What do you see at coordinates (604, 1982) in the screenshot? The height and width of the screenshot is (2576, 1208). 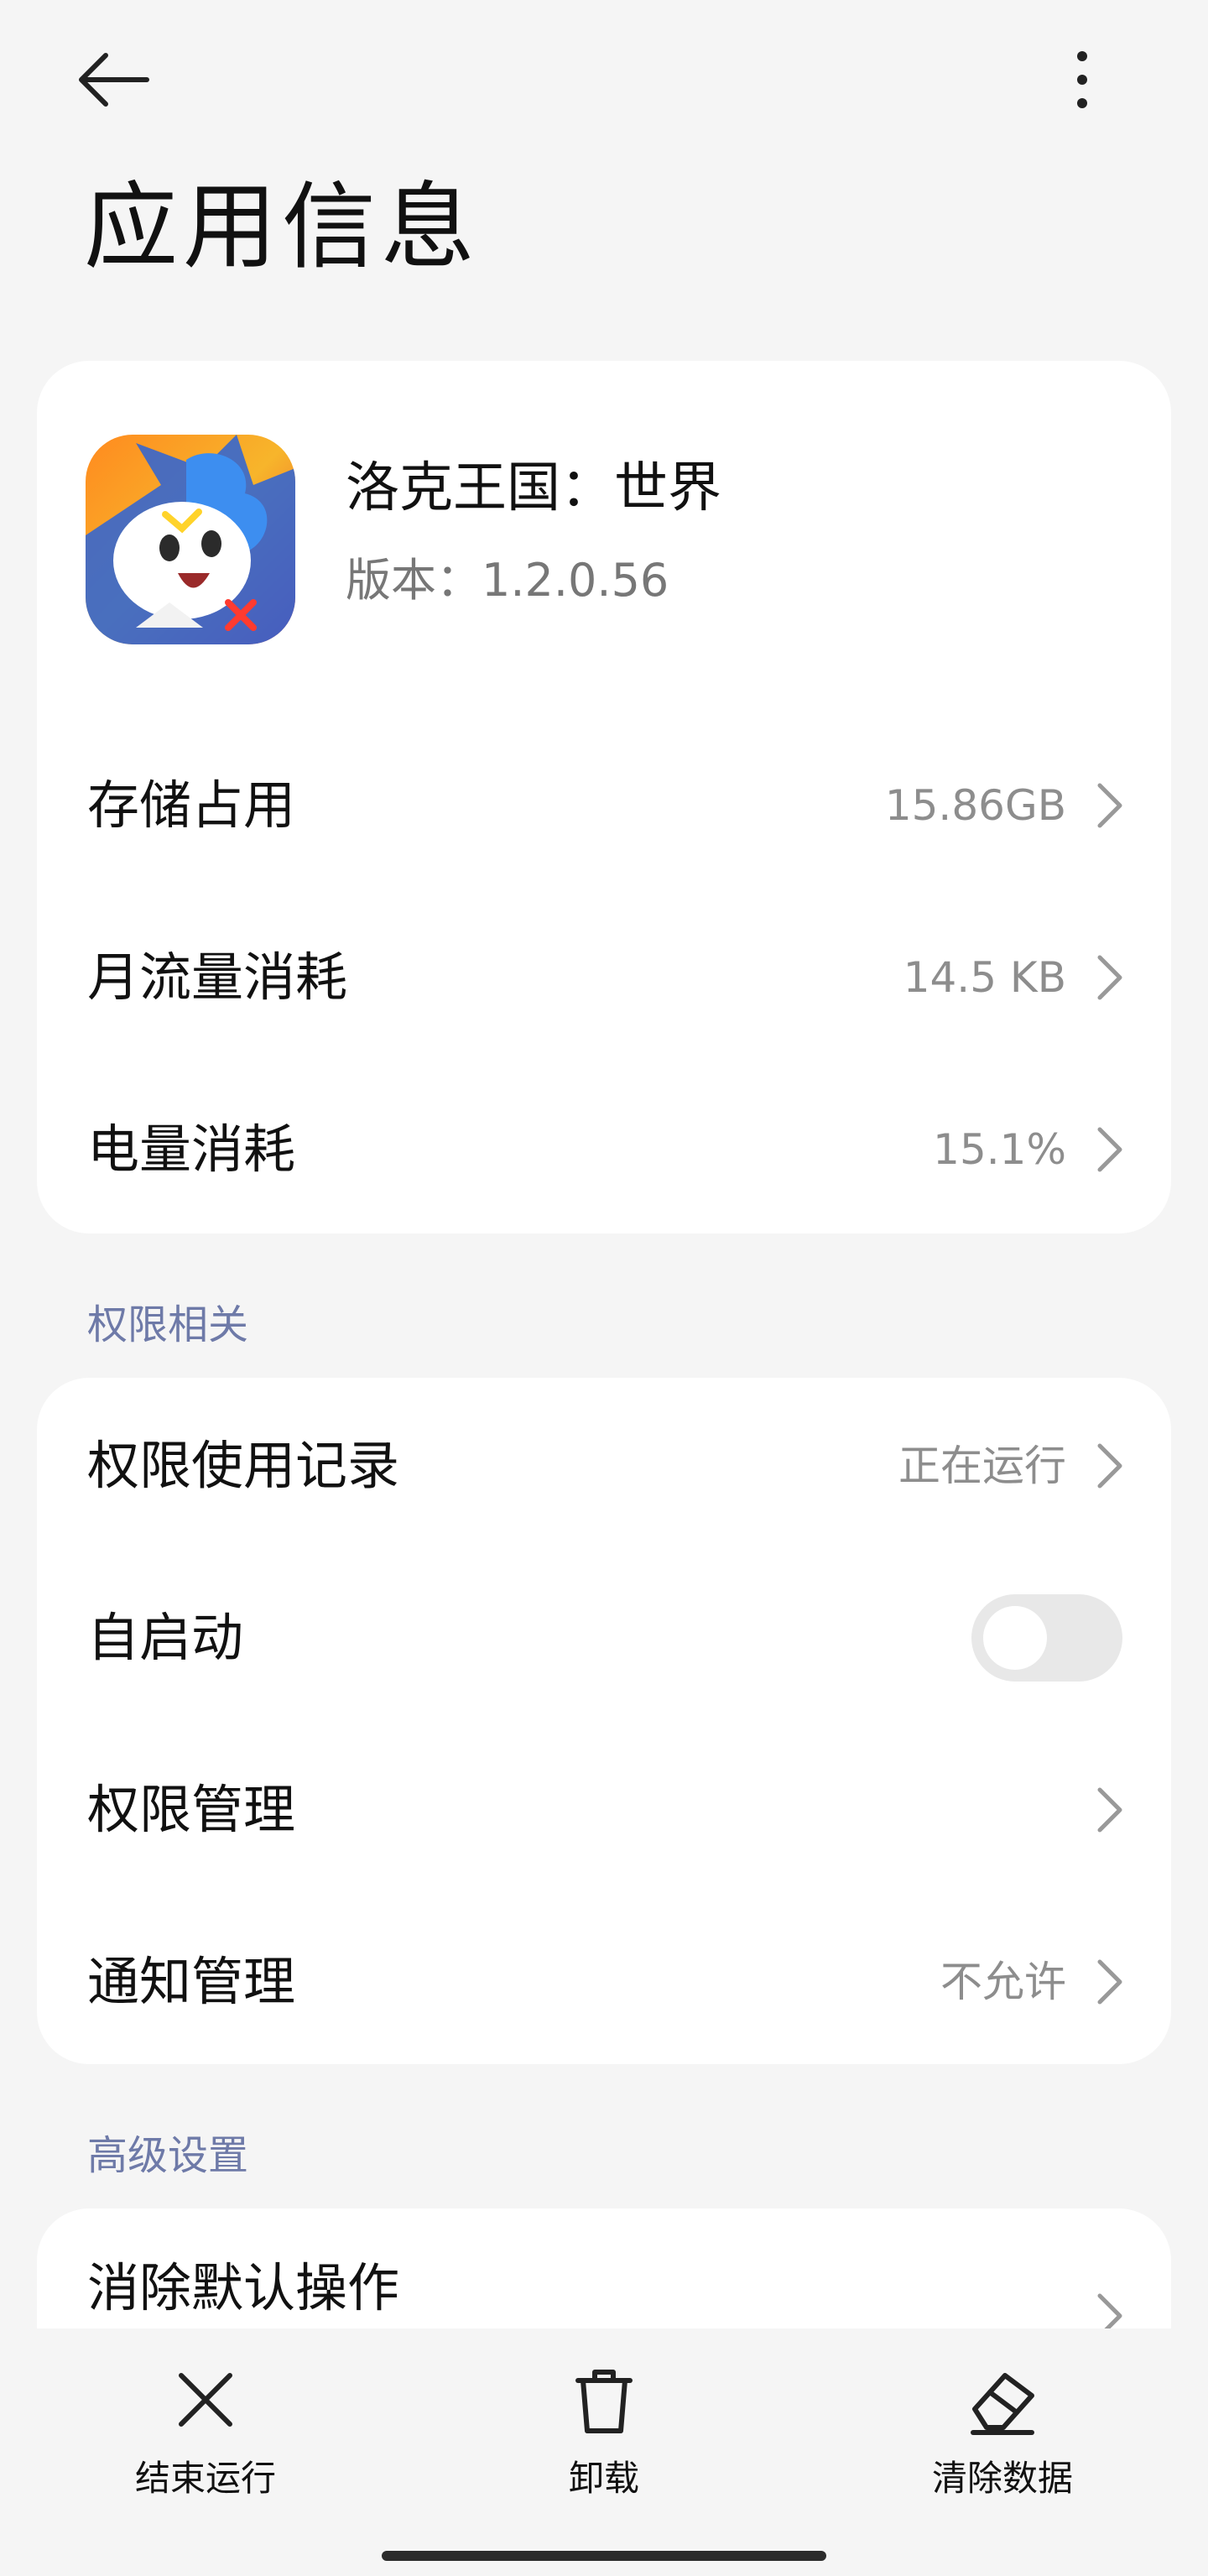 I see `notification-management-row: 通知管理 不允许` at bounding box center [604, 1982].